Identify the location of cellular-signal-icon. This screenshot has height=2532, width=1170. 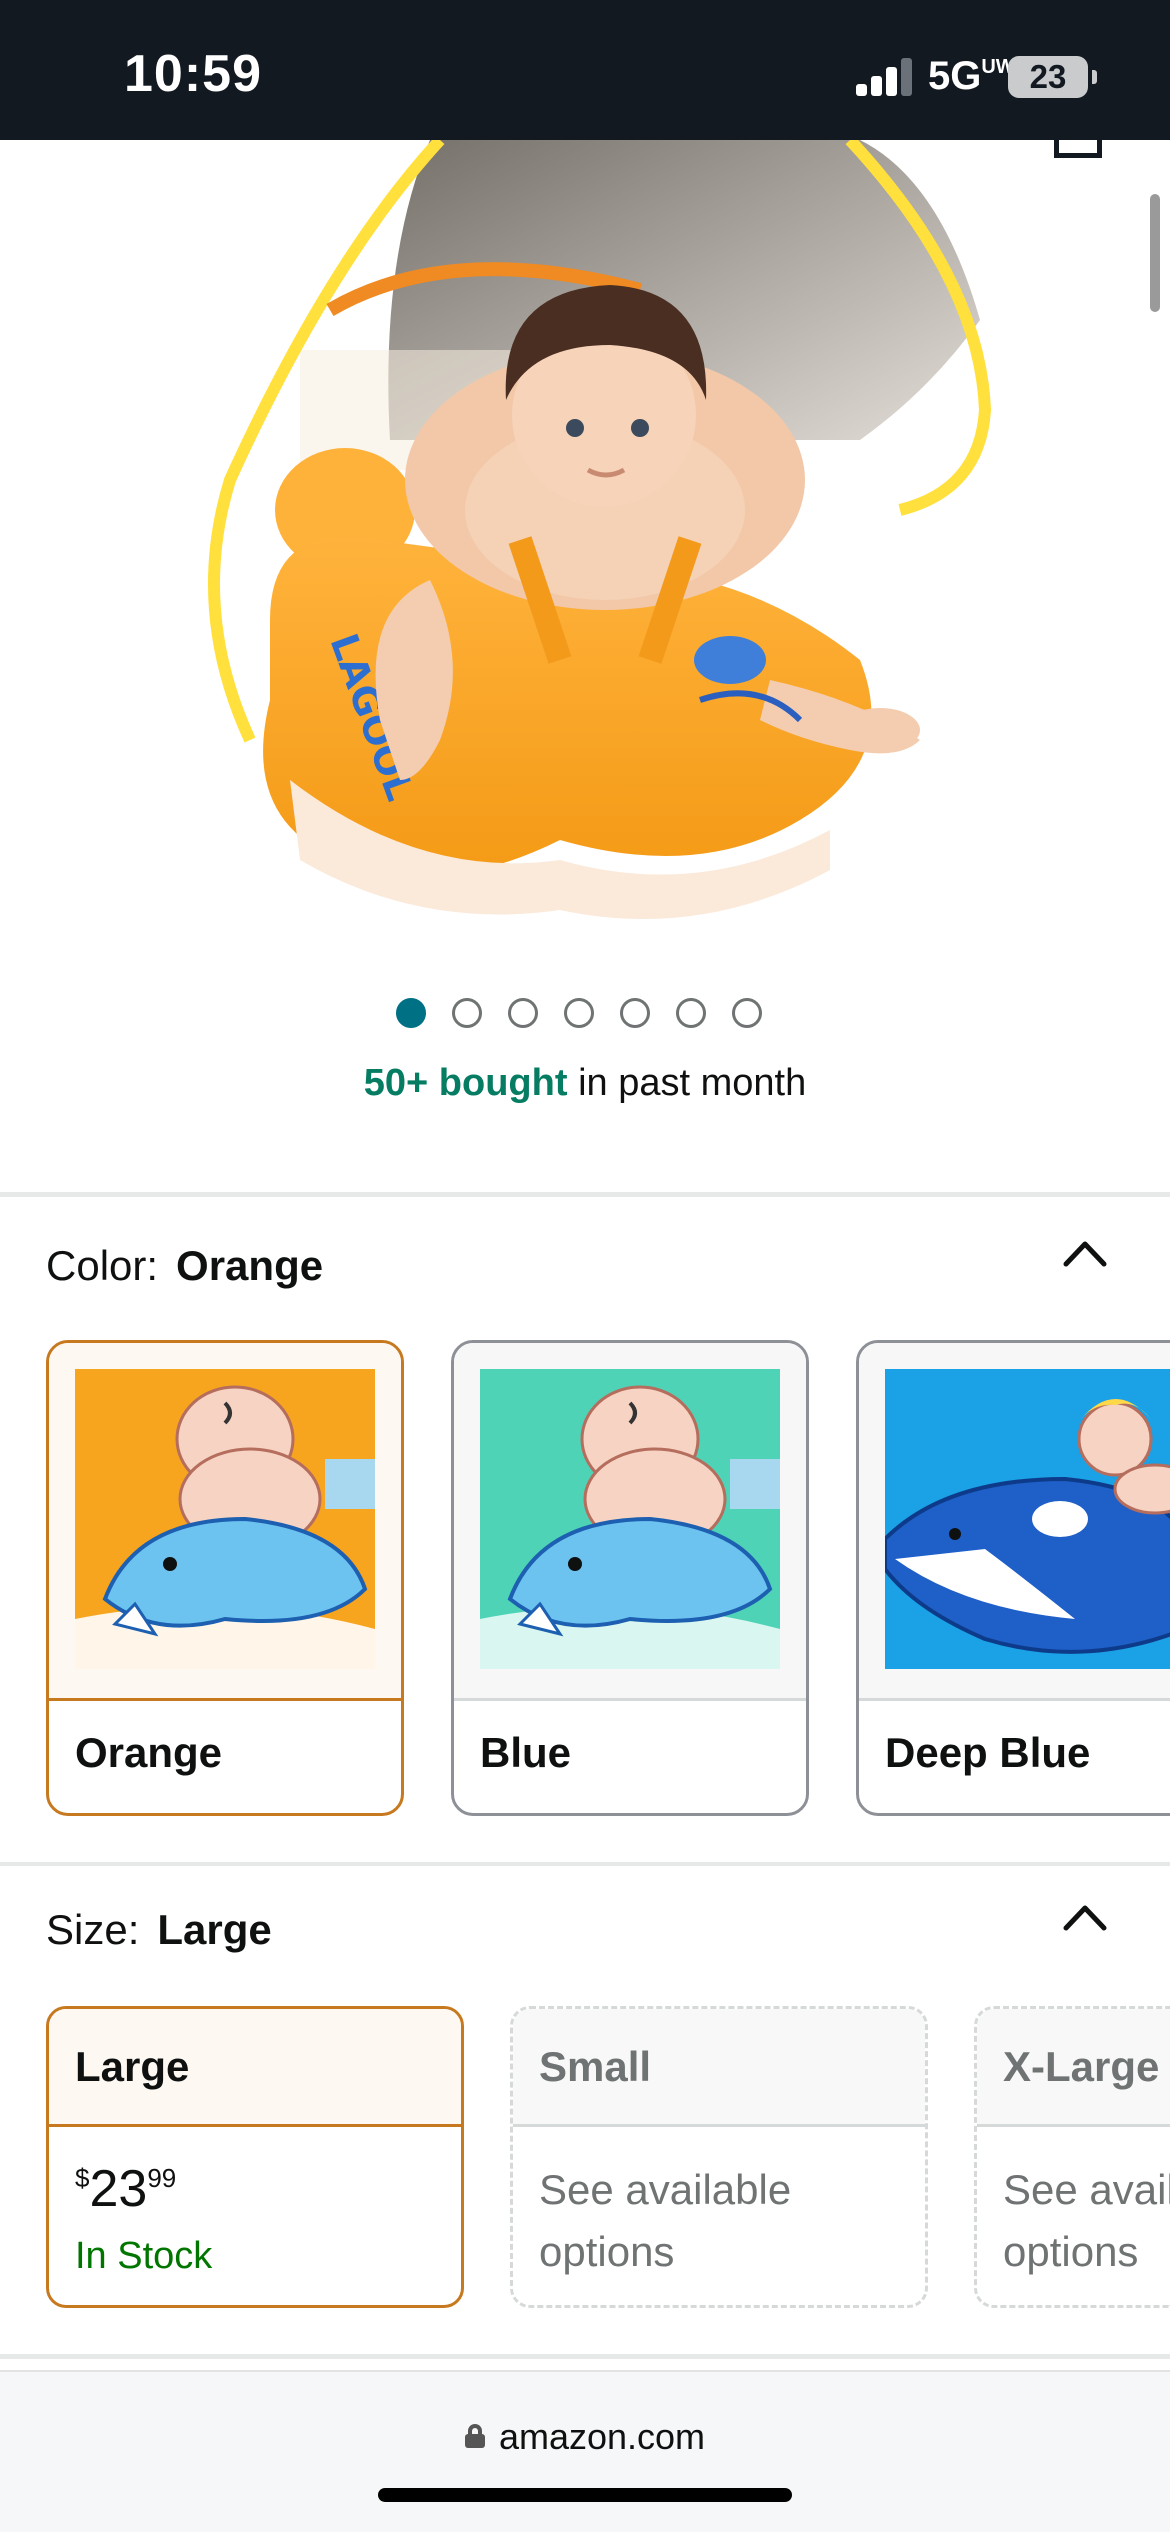
(886, 77).